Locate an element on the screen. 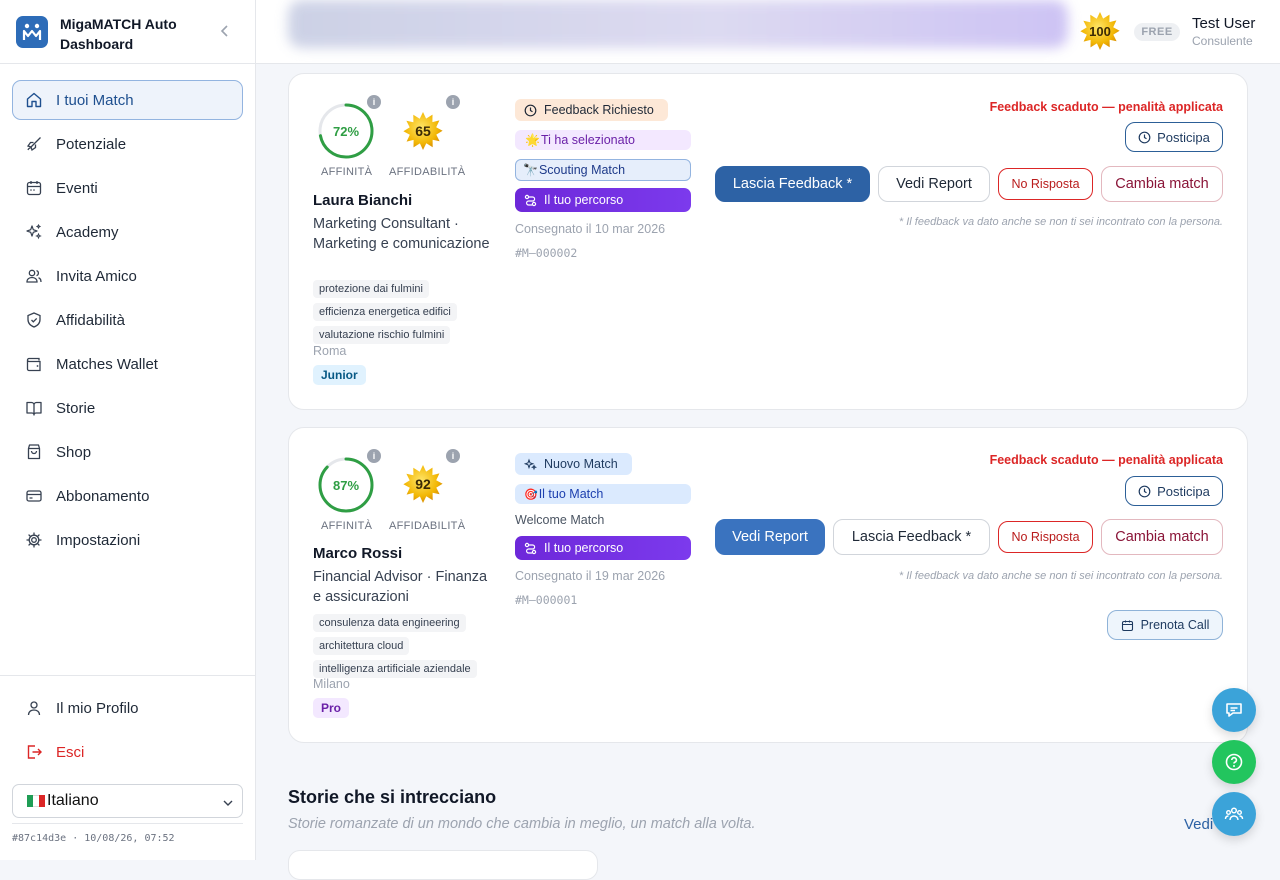  sidebar-item-impostazioni: Impostazioni is located at coordinates (127, 540).